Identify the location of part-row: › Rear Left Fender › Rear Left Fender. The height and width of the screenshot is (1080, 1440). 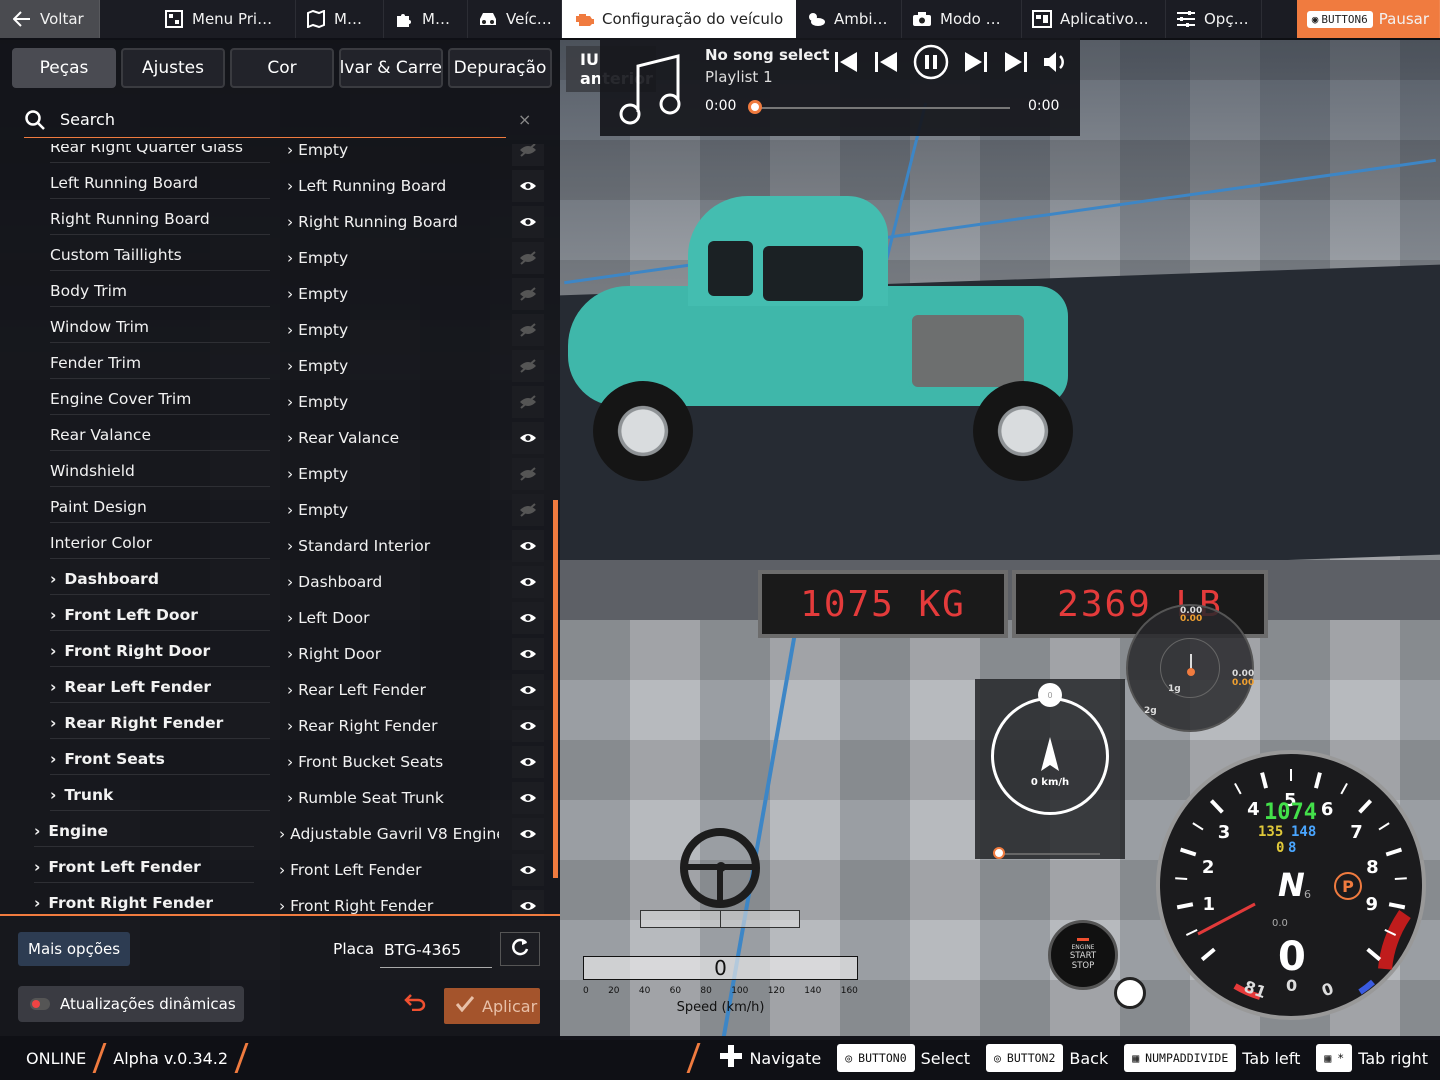
(274, 690).